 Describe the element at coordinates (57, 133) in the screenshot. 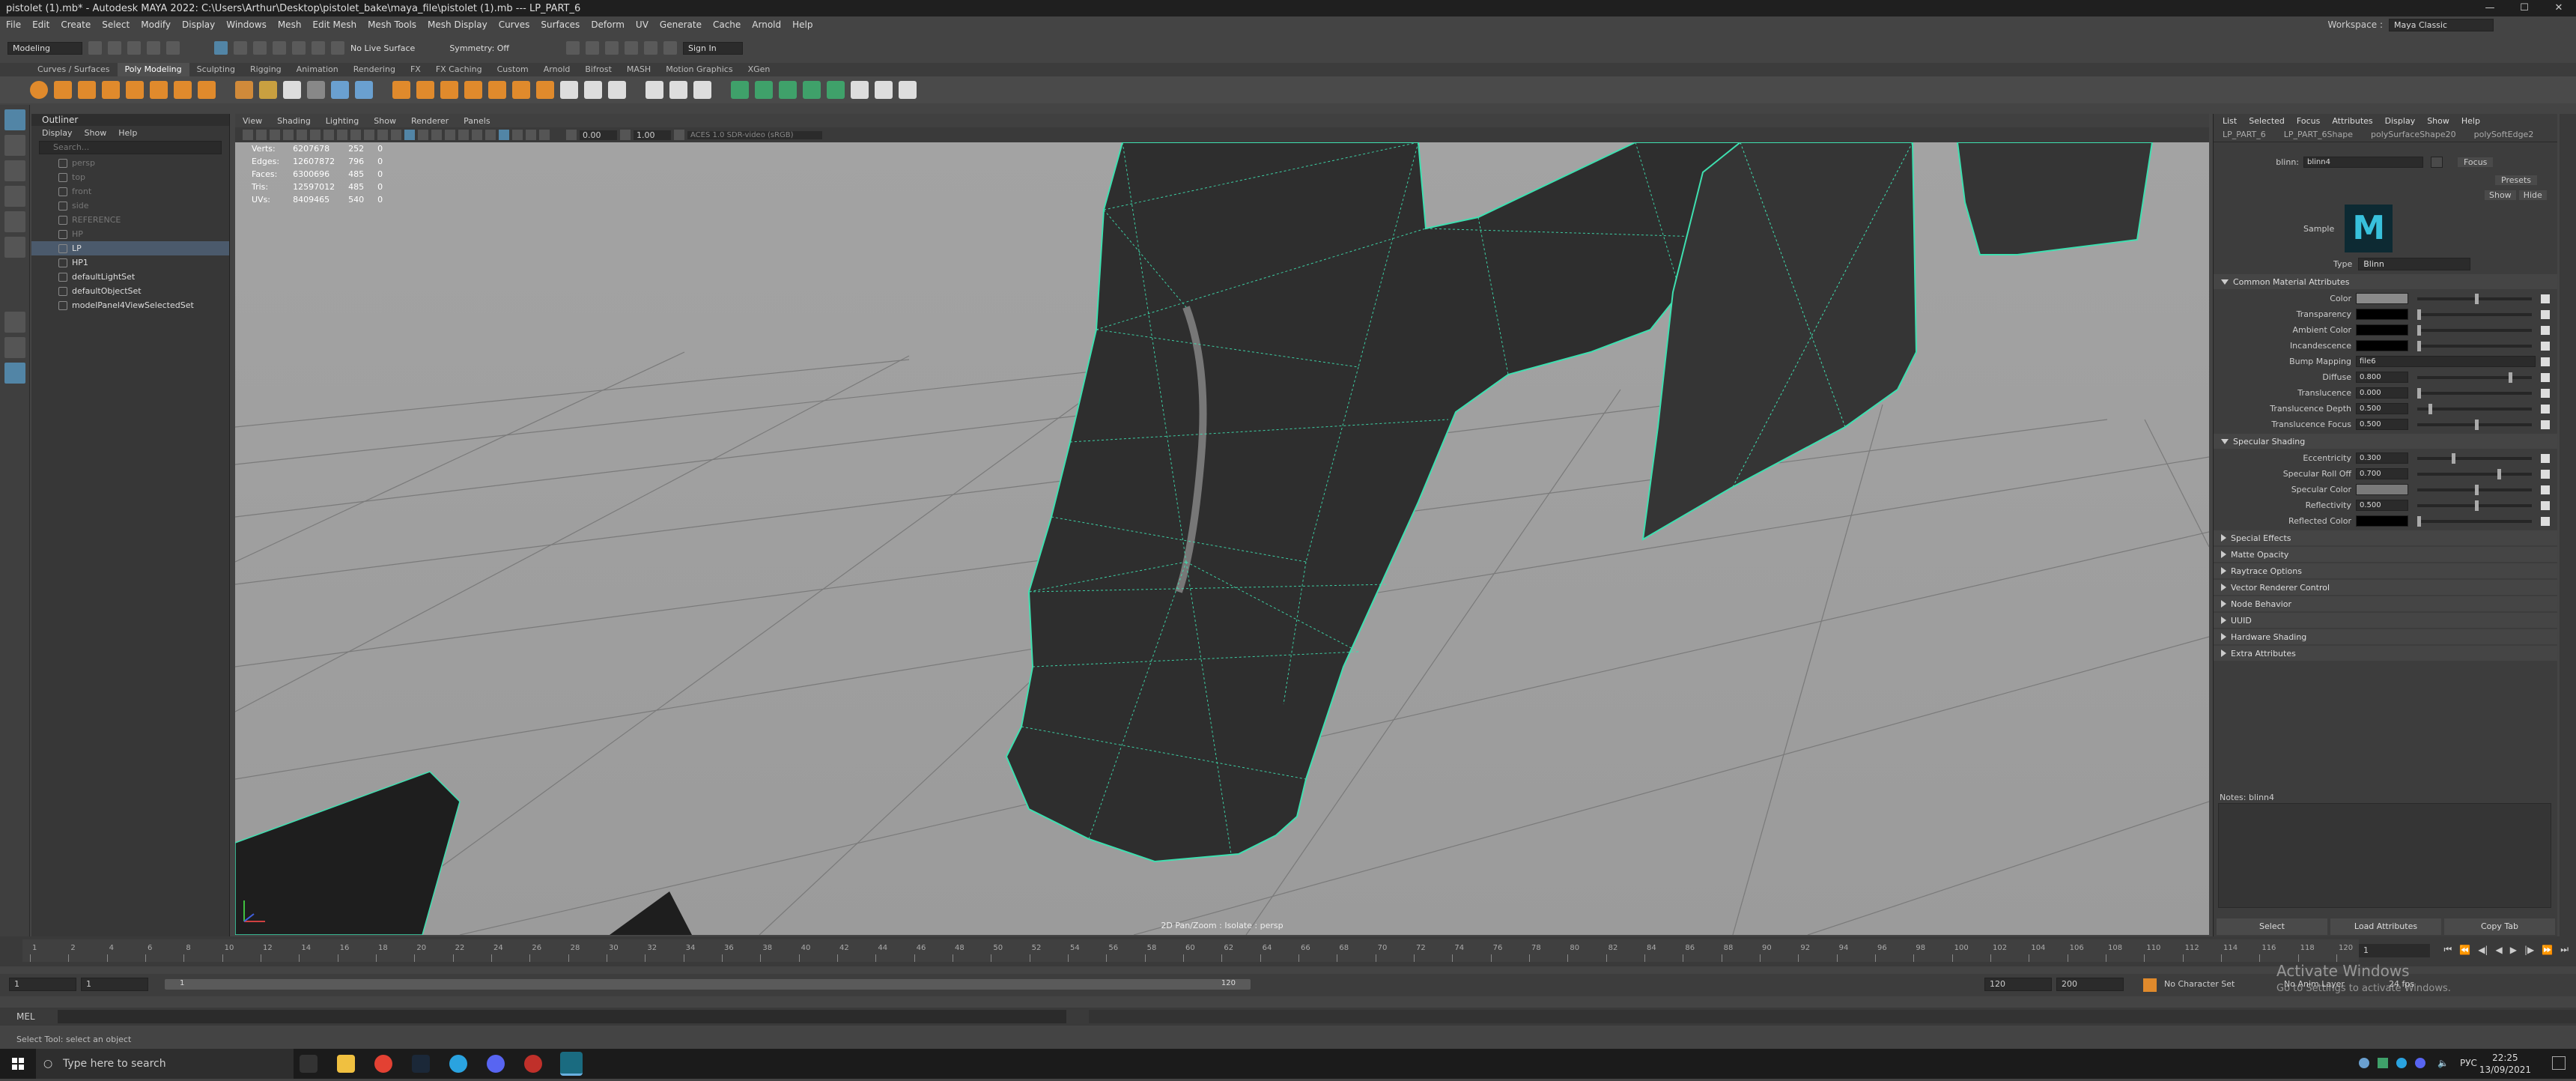

I see `outliner-menu-display: Display` at that location.